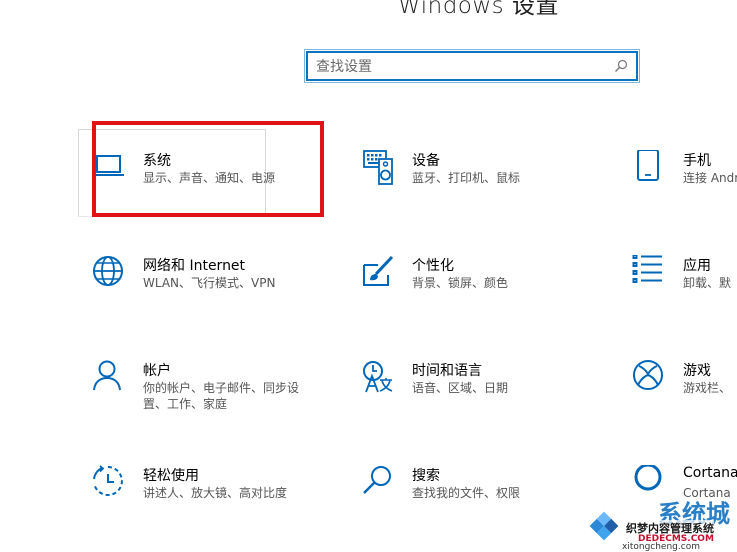 This screenshot has width=737, height=552. What do you see at coordinates (478, 9) in the screenshot?
I see `page-title: Windows 设置` at bounding box center [478, 9].